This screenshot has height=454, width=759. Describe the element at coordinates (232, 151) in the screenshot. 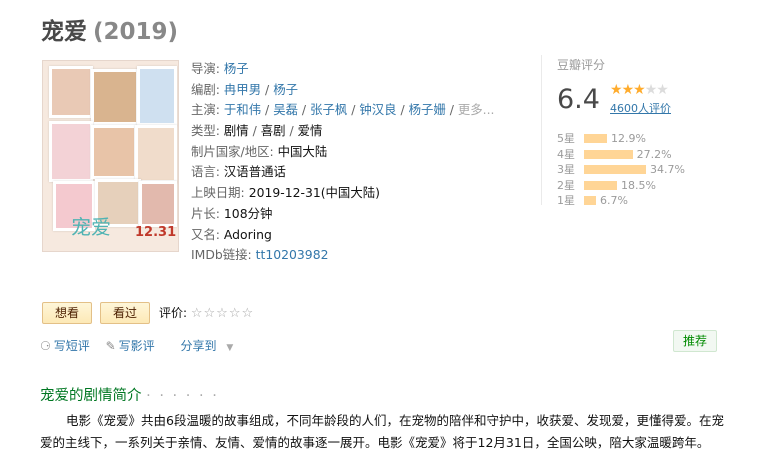

I see `country-label: 制片国家/地区:` at that location.